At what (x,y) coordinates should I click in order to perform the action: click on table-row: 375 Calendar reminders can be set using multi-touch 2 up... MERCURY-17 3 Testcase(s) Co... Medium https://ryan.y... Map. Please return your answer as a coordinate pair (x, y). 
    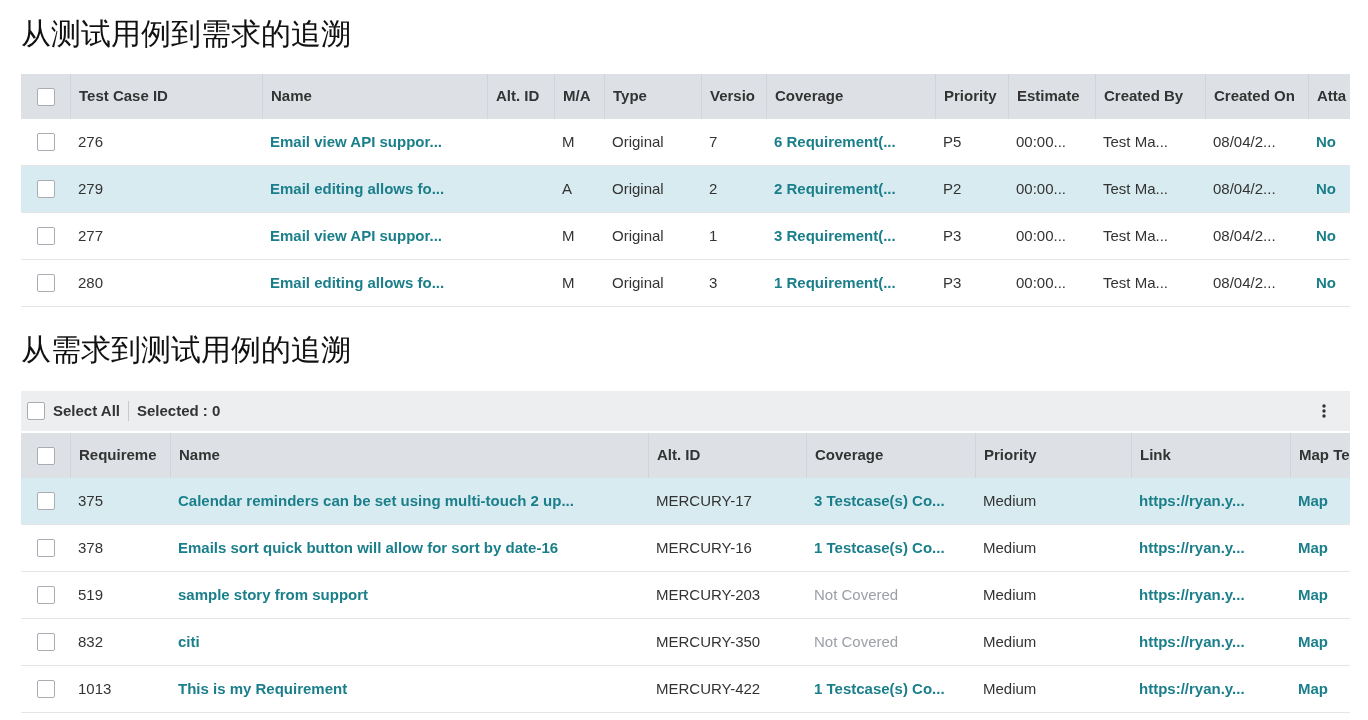
    Looking at the image, I should click on (685, 501).